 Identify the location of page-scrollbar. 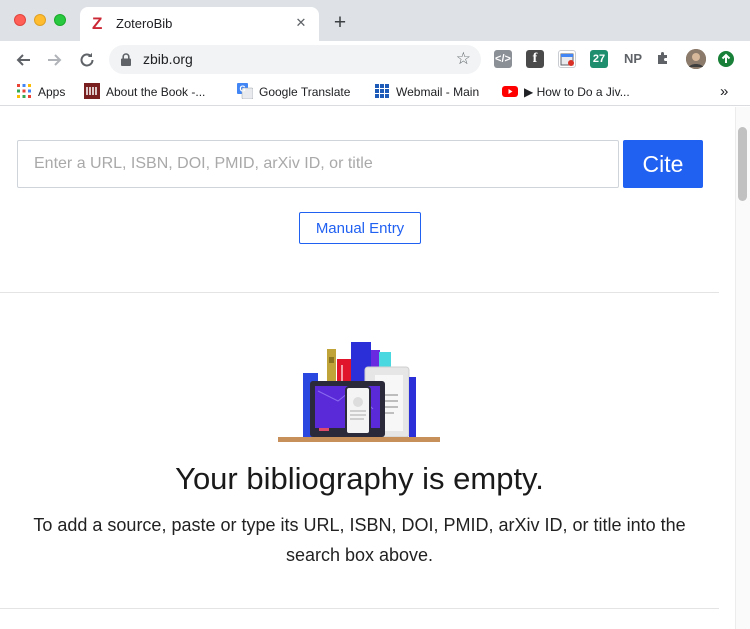
(742, 368).